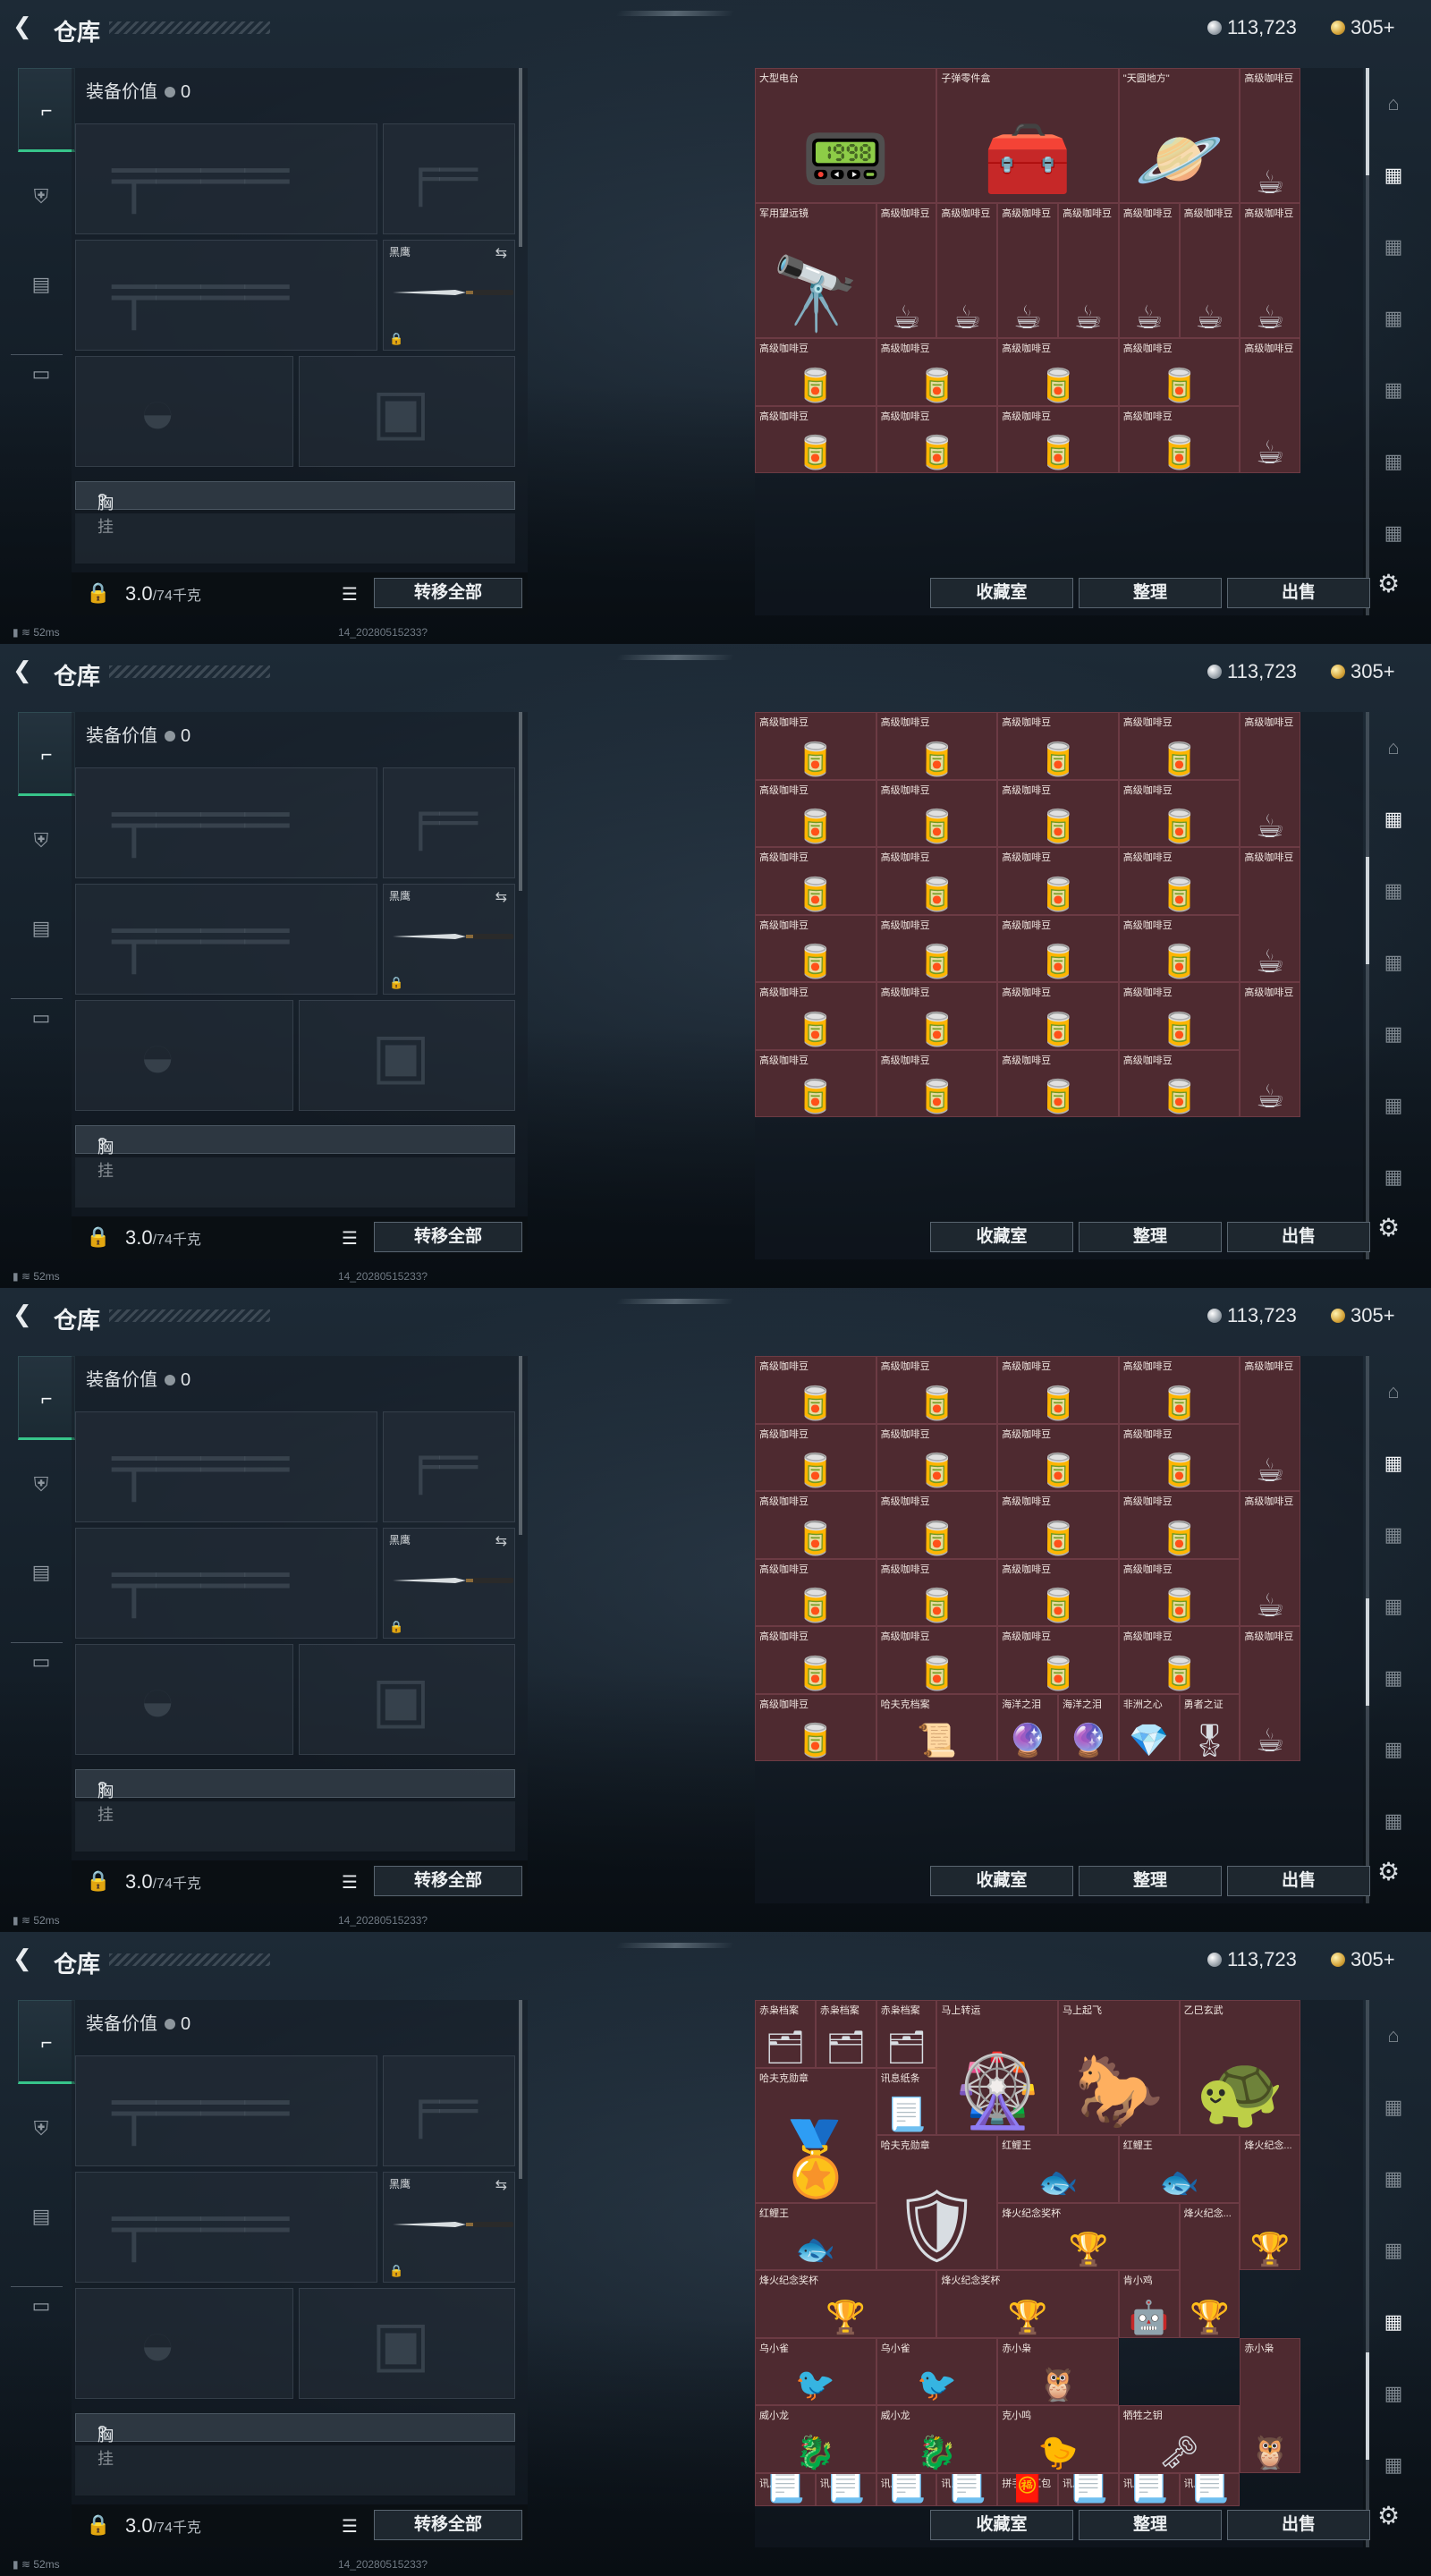 The image size is (1431, 2576). Describe the element at coordinates (1363, 671) in the screenshot. I see `gold-currency: 305+` at that location.